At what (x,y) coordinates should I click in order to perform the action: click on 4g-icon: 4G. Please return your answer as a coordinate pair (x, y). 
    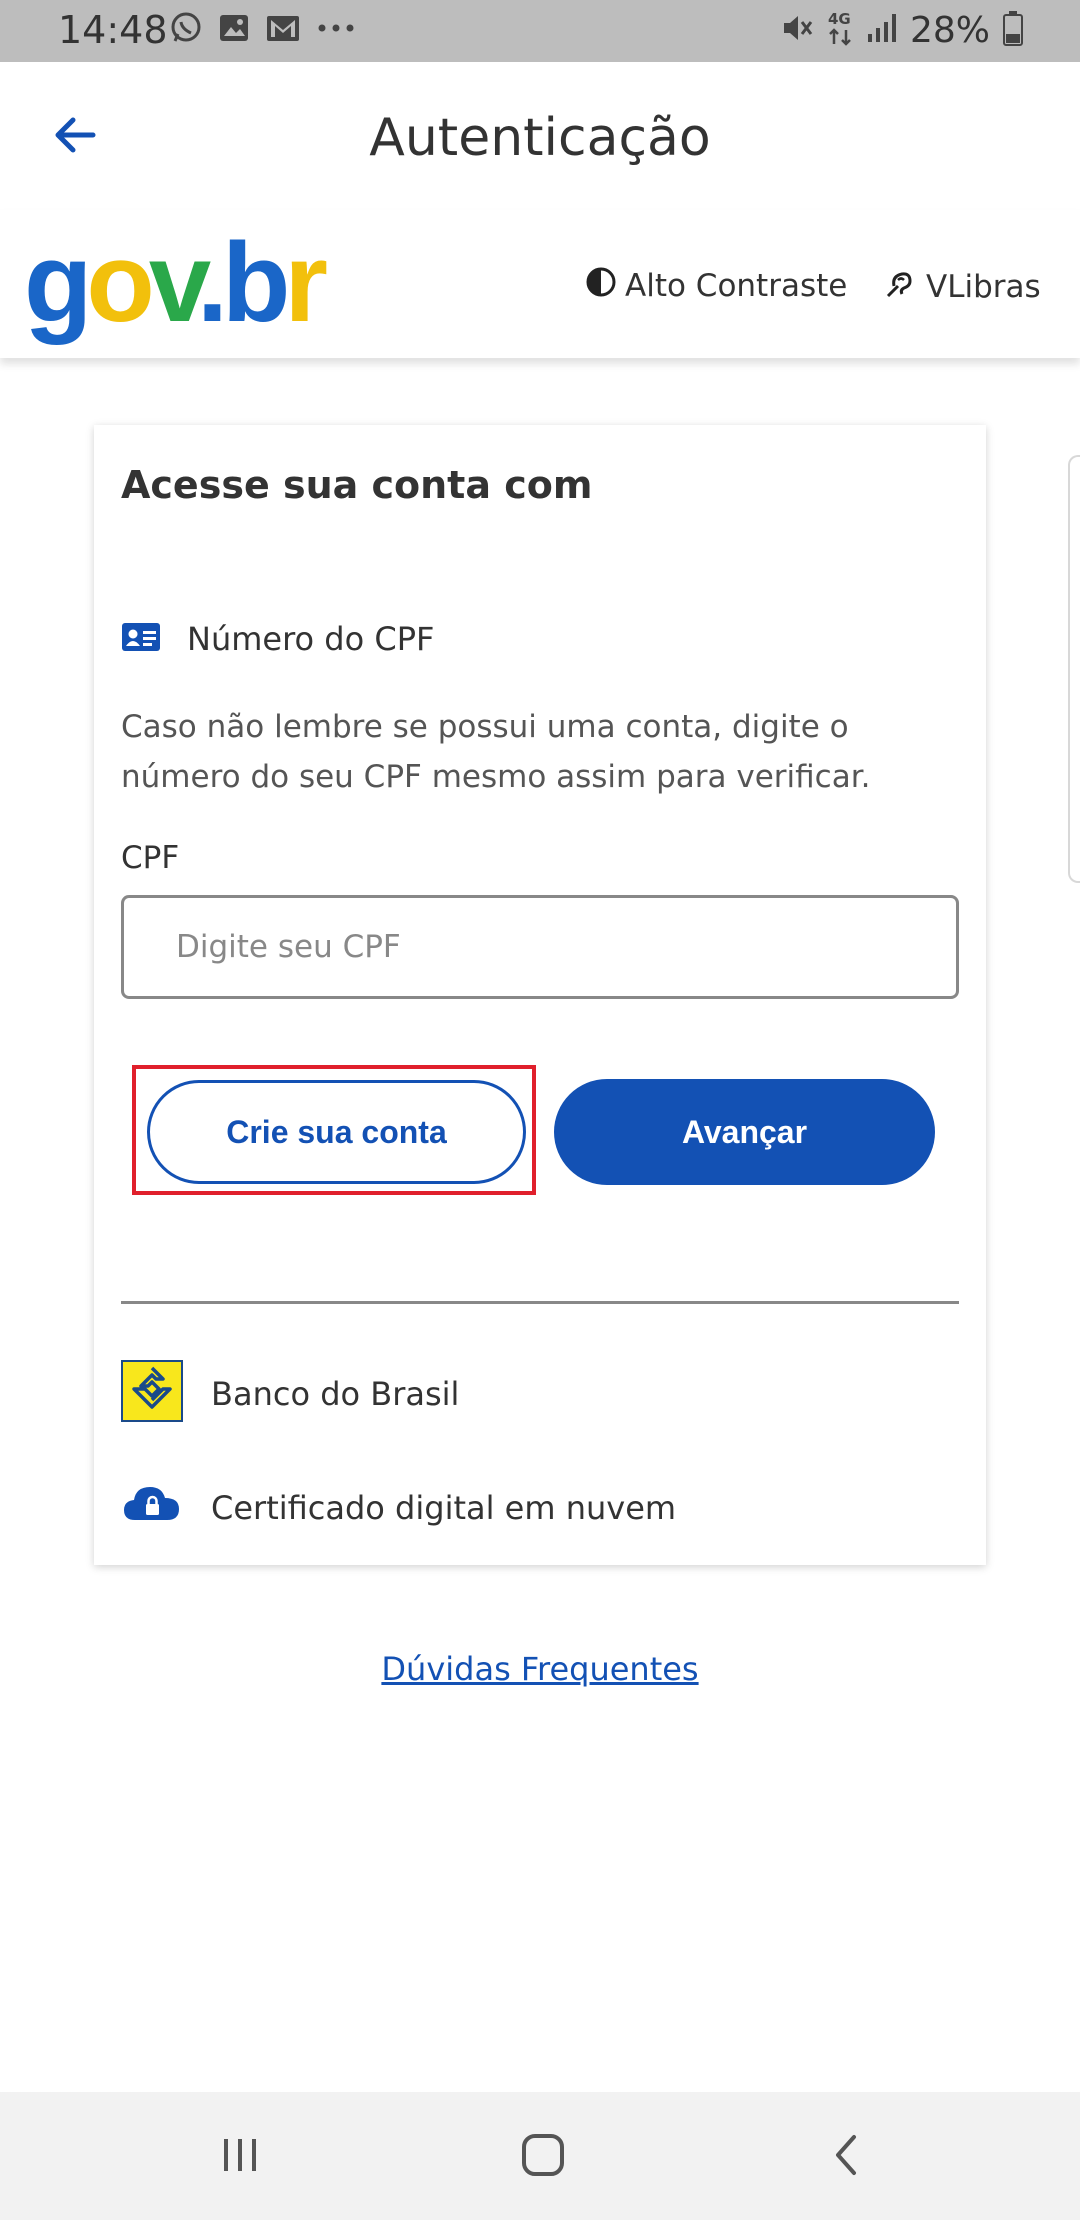
    Looking at the image, I should click on (840, 30).